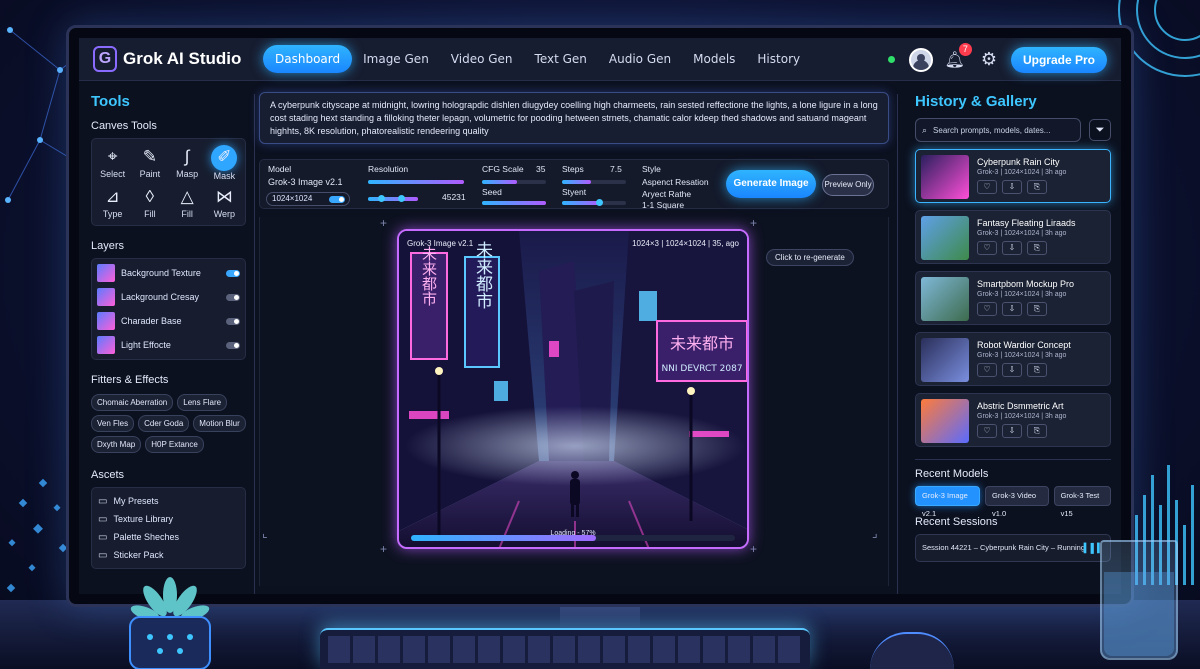  I want to click on recent-model-button: Grok-3 Test v15, so click(1082, 502).